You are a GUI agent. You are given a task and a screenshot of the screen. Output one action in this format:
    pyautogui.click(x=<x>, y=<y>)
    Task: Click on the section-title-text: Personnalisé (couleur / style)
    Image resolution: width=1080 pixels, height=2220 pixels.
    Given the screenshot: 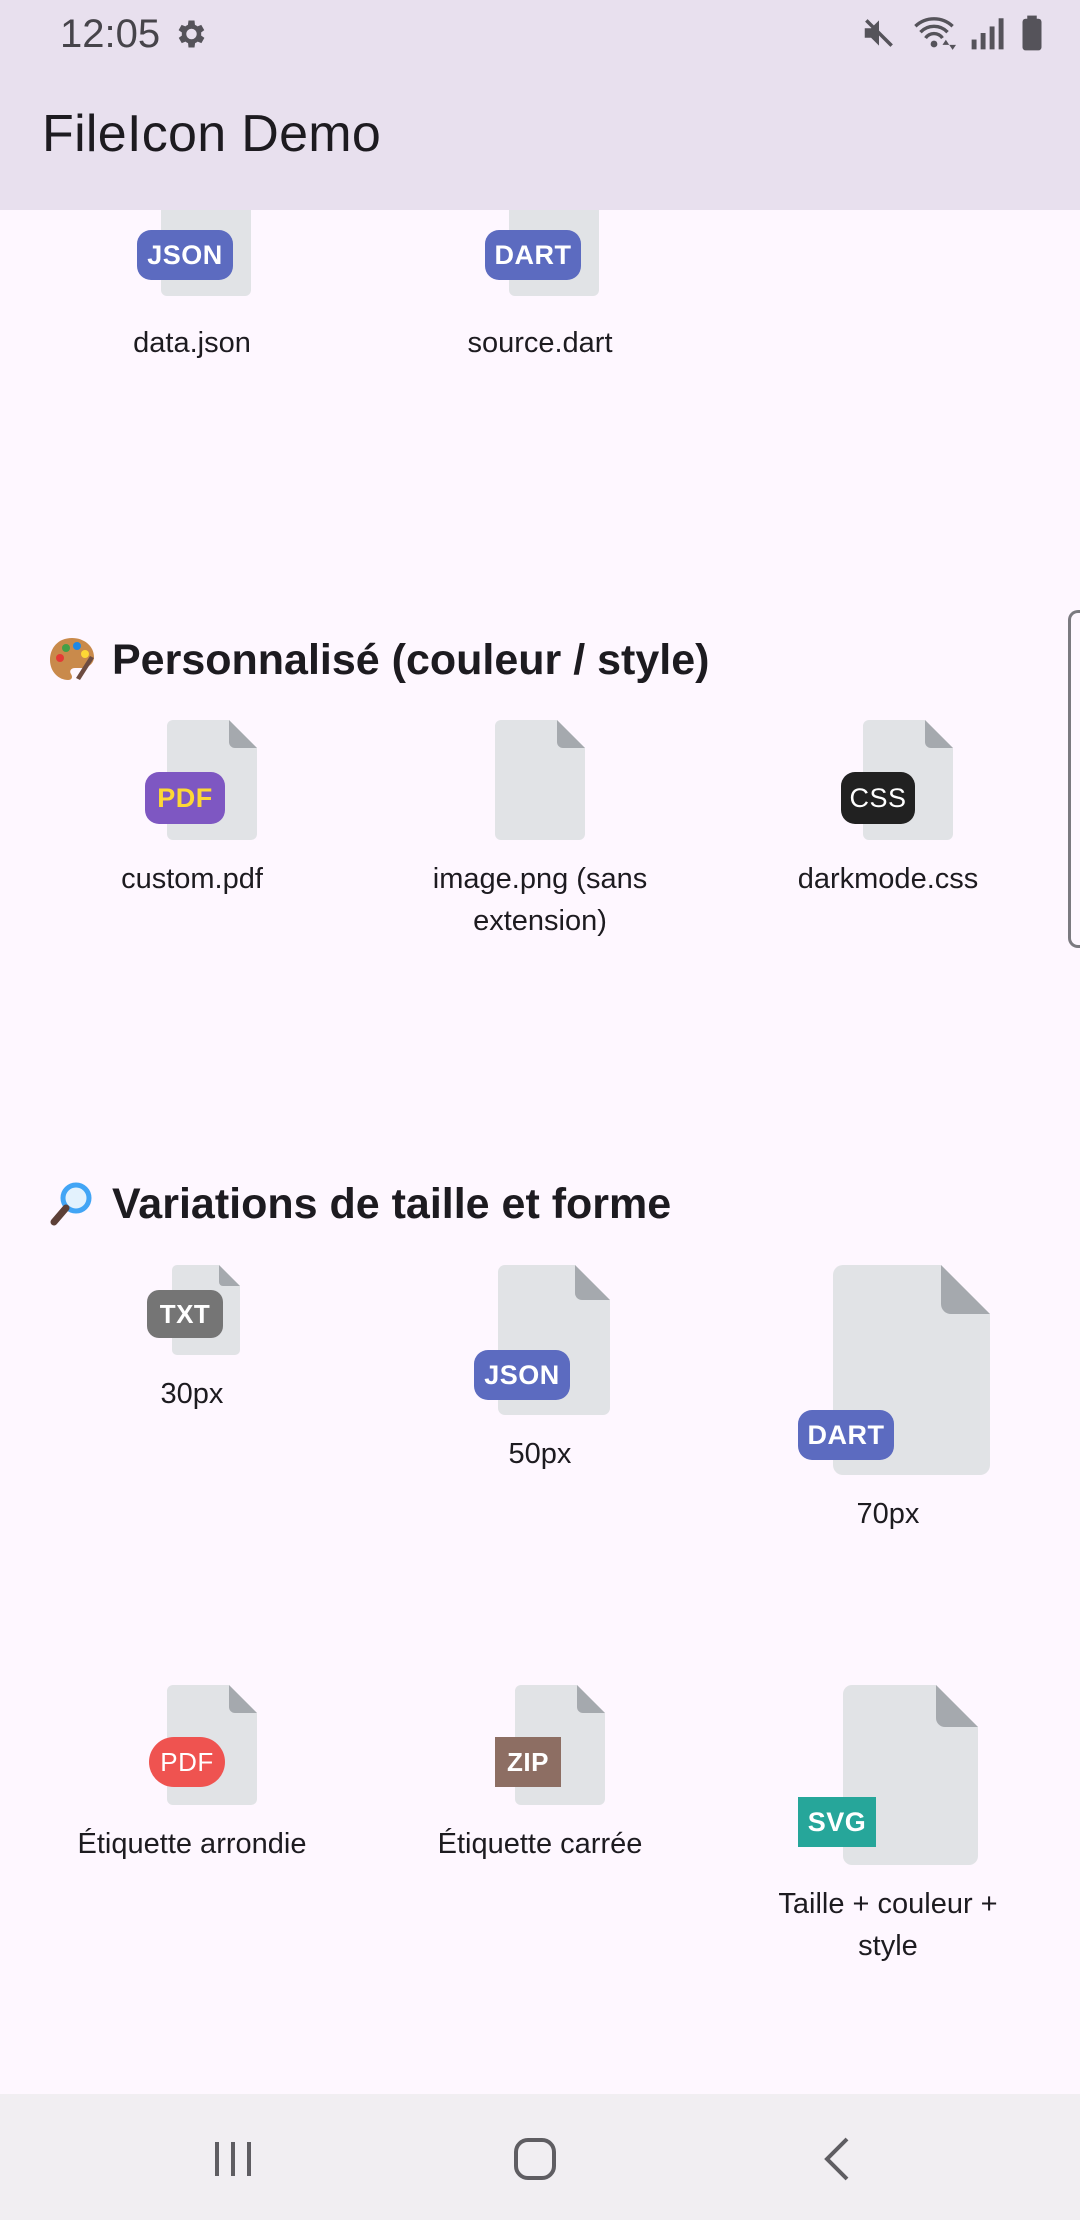 What is the action you would take?
    pyautogui.click(x=411, y=659)
    